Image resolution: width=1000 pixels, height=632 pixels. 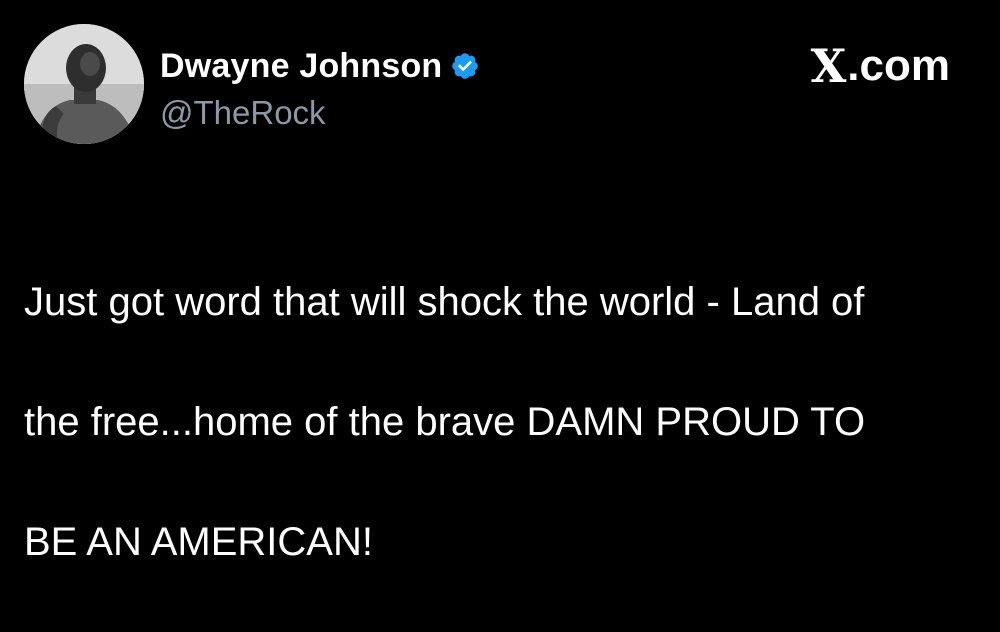 I want to click on avatar-photo-icon, so click(x=84, y=84).